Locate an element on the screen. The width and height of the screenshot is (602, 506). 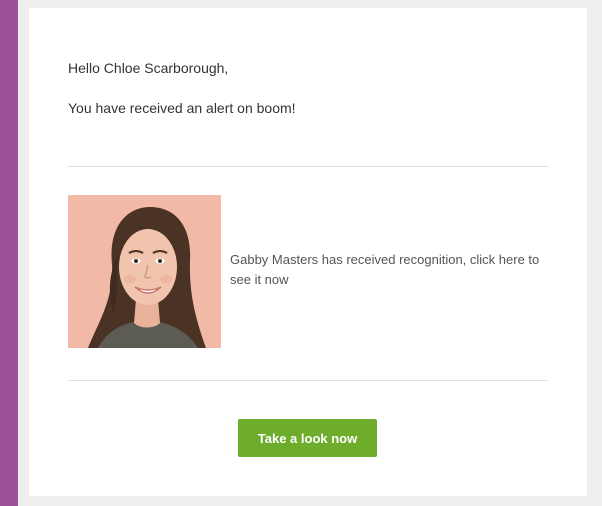
top-divider is located at coordinates (308, 166).